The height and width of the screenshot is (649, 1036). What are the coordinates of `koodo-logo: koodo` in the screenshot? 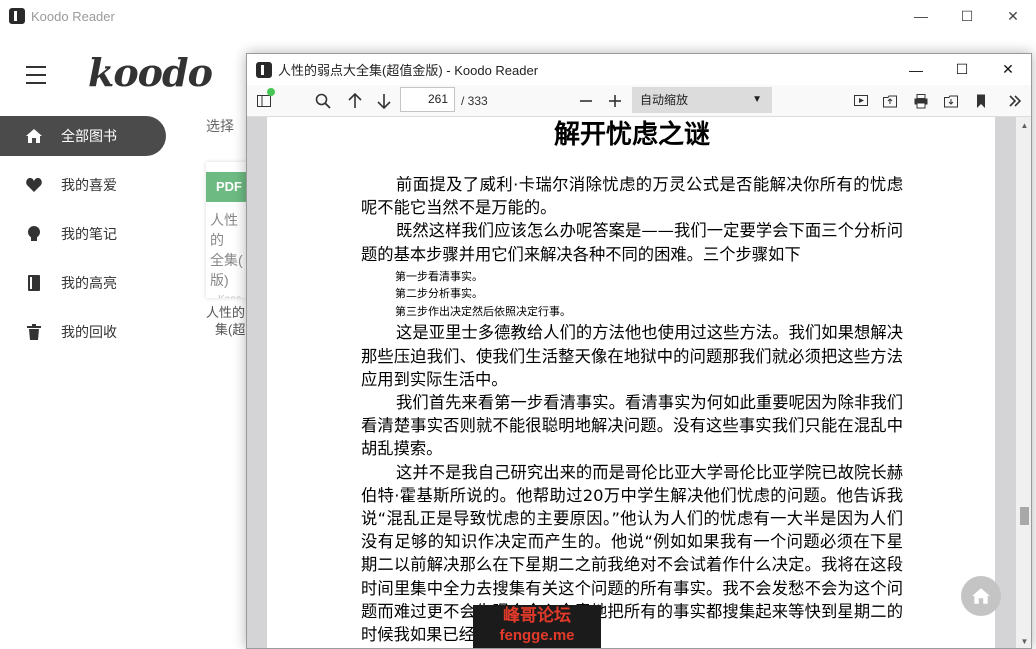 It's located at (150, 72).